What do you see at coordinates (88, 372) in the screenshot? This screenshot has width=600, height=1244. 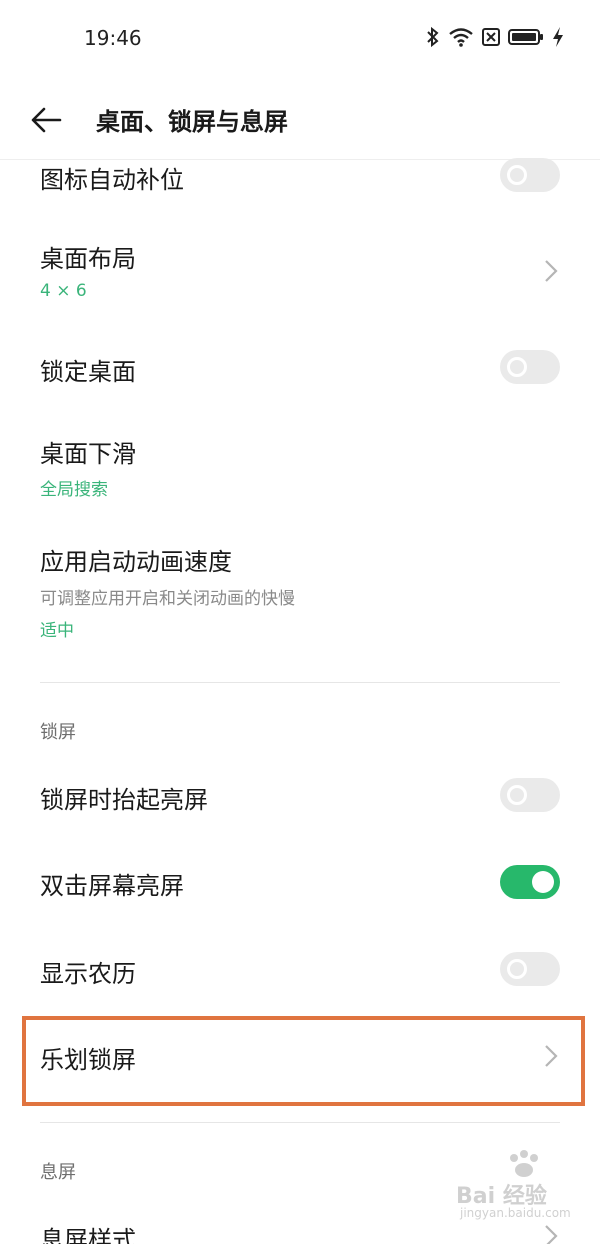 I see `setting-title: 锁定桌面` at bounding box center [88, 372].